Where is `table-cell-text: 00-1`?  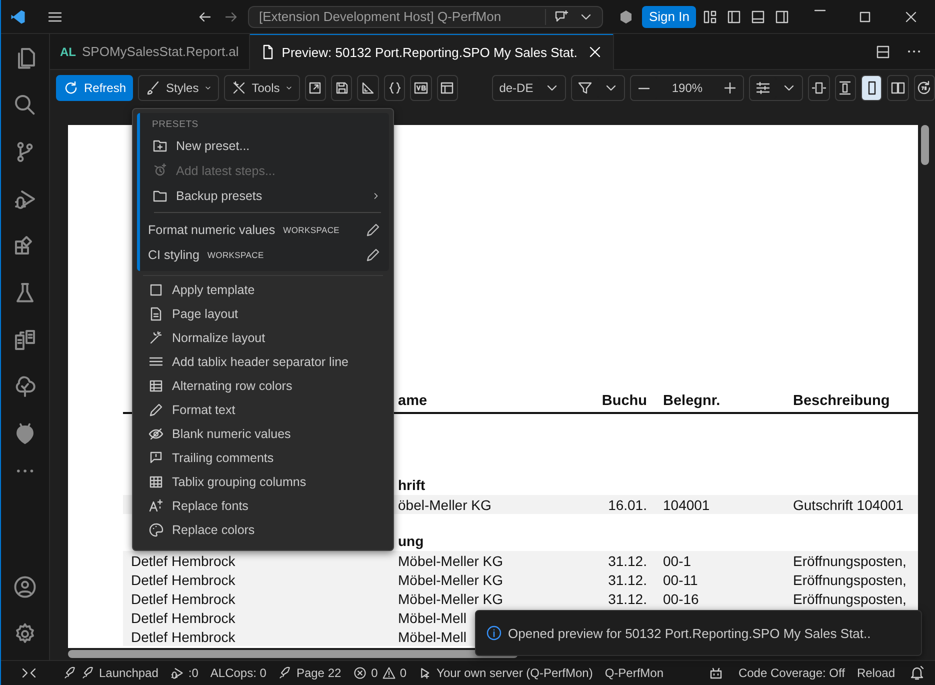
table-cell-text: 00-1 is located at coordinates (677, 560).